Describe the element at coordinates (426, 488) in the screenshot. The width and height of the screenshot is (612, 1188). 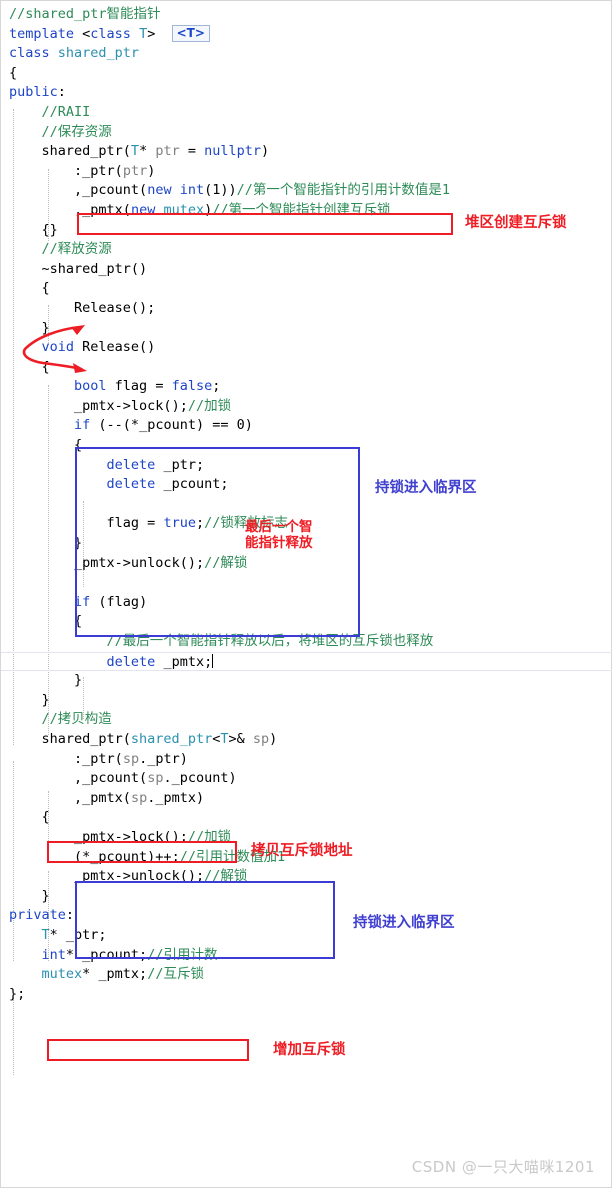
I see `annotation-label-critical-1: 持锁进入临界区` at that location.